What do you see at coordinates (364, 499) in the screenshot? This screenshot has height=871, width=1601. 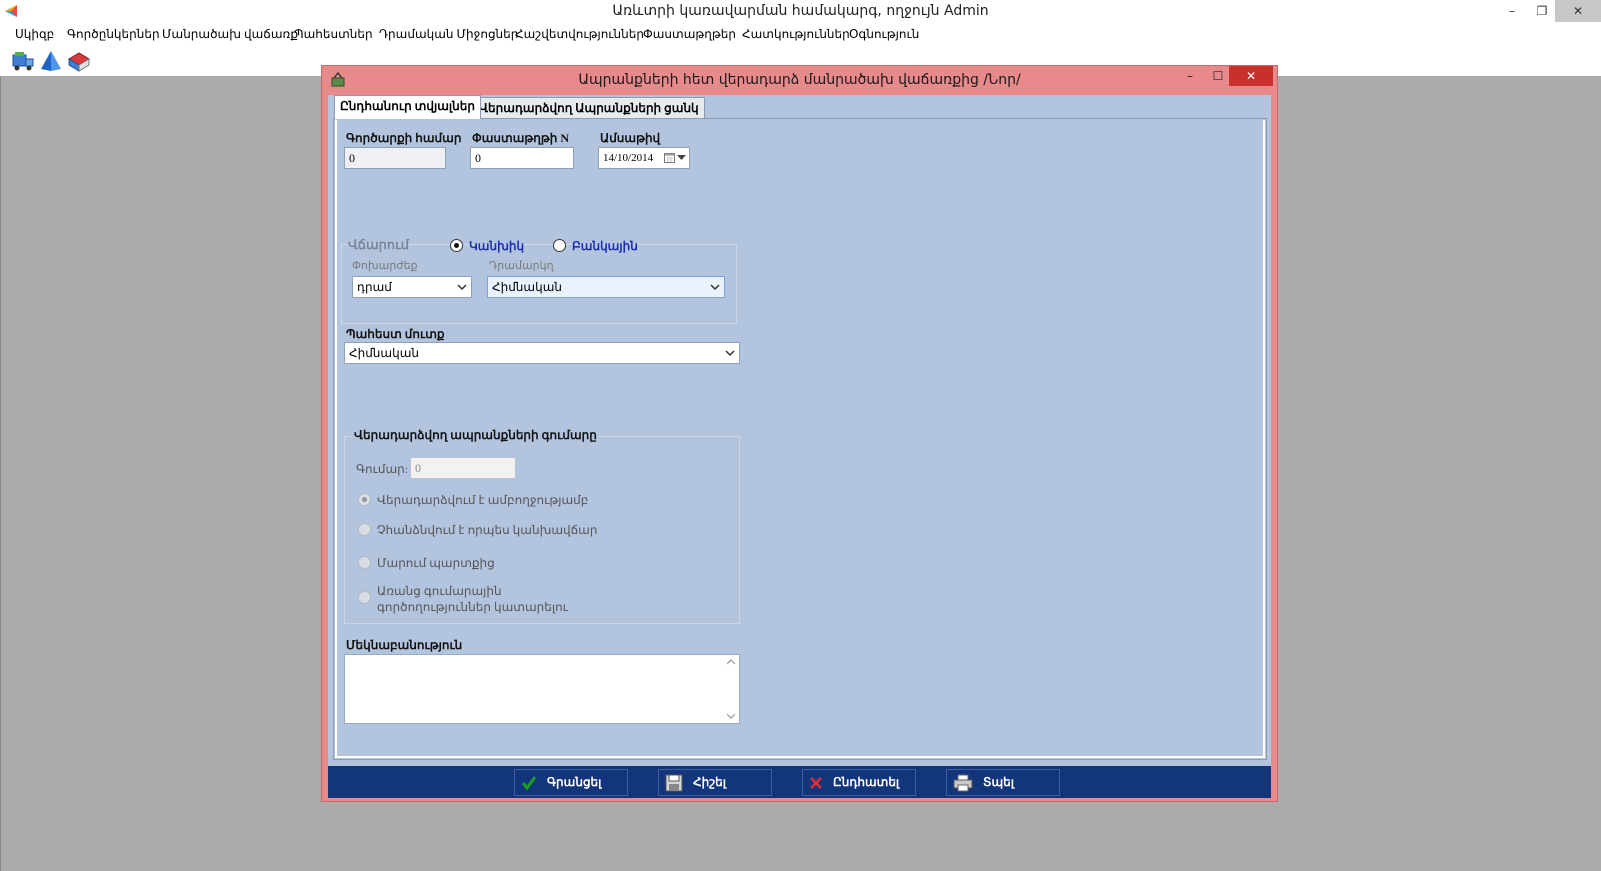 I see `refund-full-radio` at bounding box center [364, 499].